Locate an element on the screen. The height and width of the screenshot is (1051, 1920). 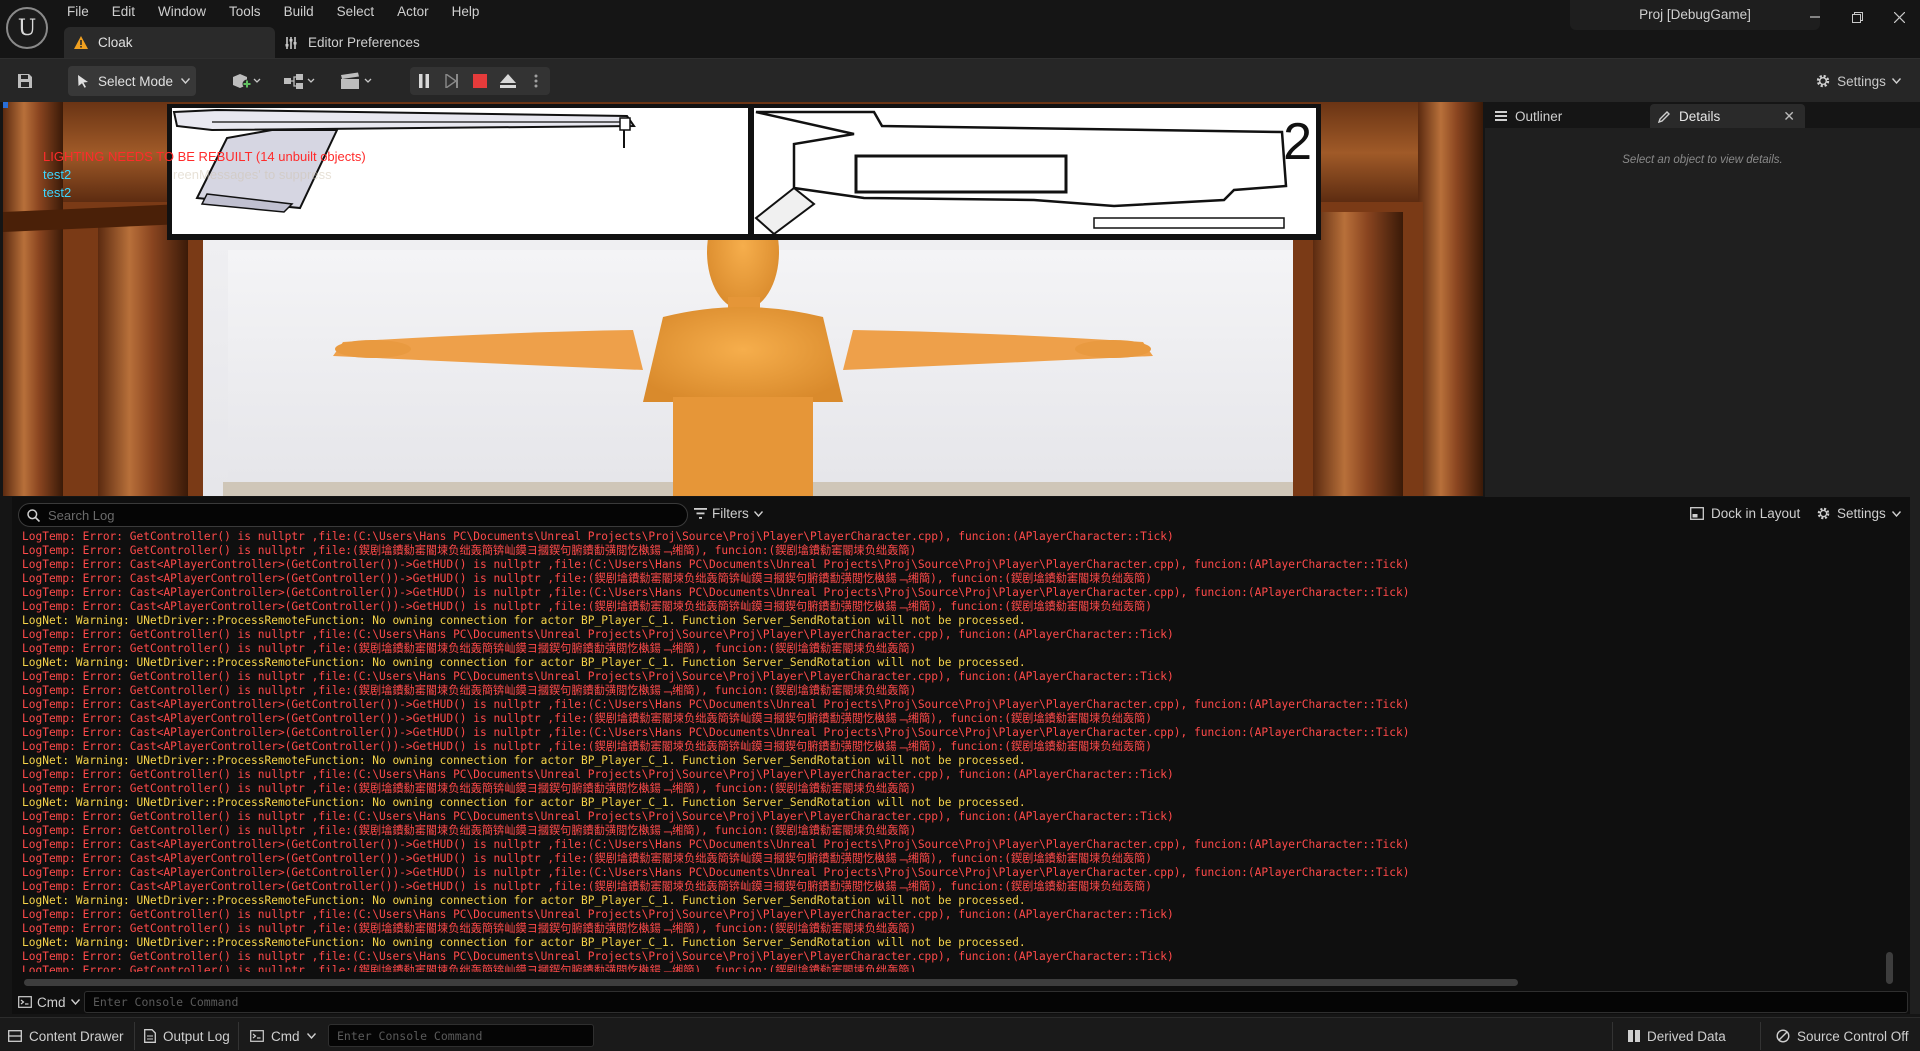
suppress-hint-text: reenMessages' to suppress is located at coordinates (252, 174).